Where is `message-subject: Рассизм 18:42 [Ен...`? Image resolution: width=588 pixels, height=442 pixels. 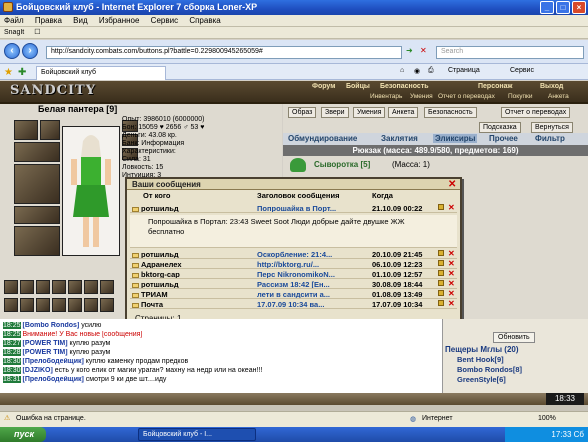 message-subject: Рассизм 18:42 [Ен... is located at coordinates (293, 284).